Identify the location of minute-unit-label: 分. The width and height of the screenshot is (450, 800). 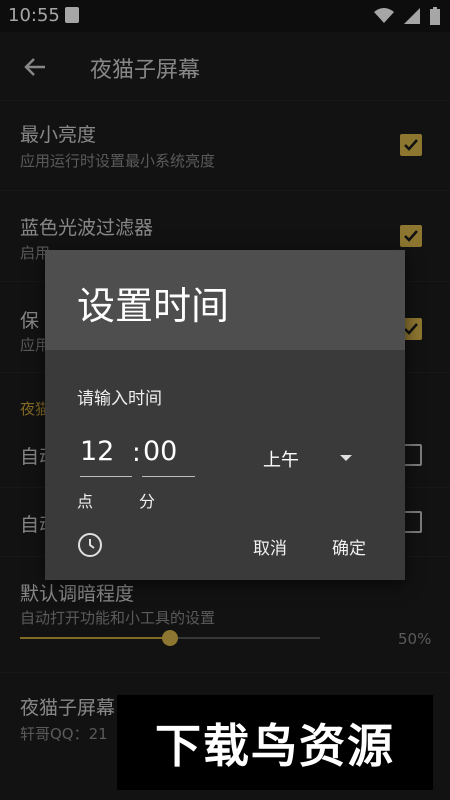
(147, 501).